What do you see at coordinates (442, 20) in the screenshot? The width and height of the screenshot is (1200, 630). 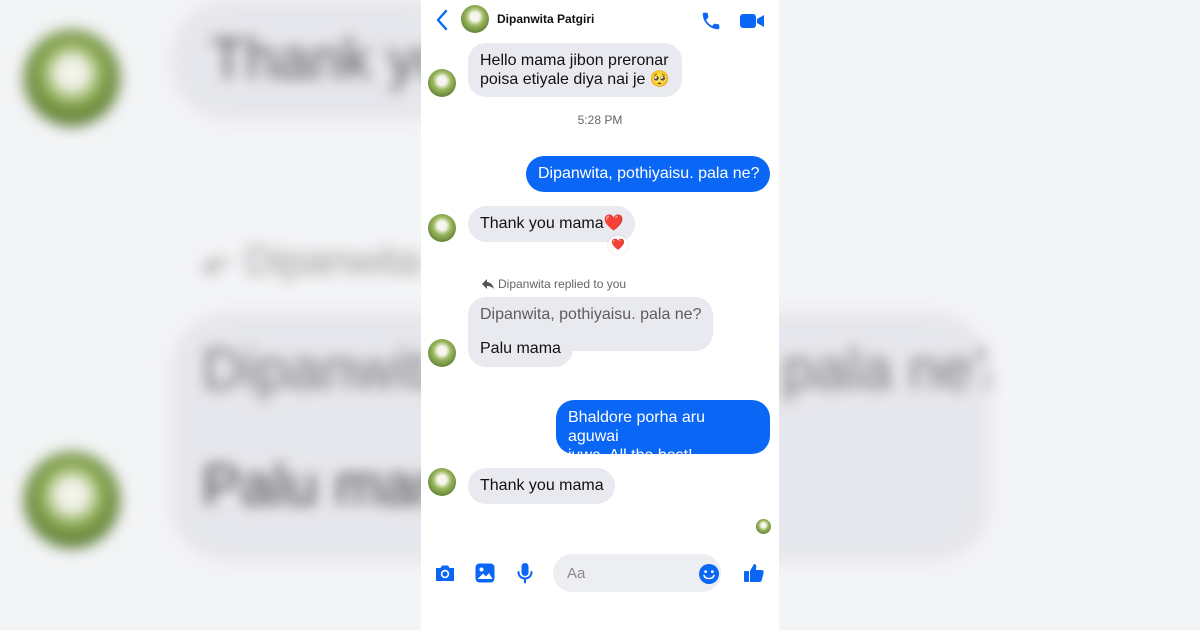 I see `chevron-left-icon` at bounding box center [442, 20].